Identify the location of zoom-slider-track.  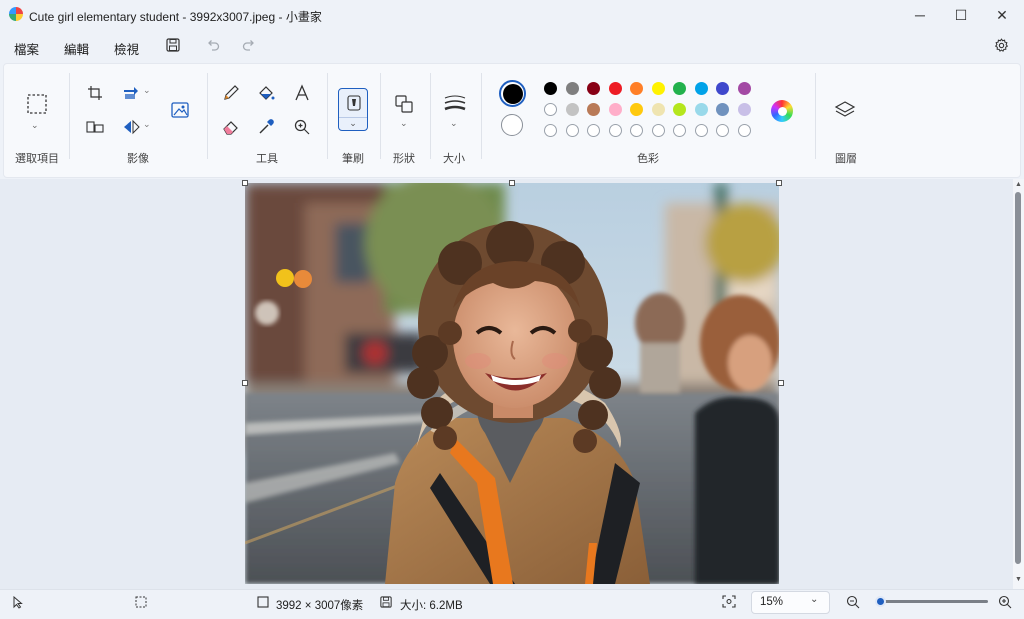
(934, 601).